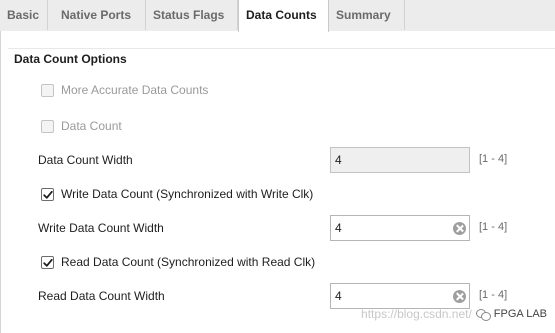 The height and width of the screenshot is (333, 555). Describe the element at coordinates (70, 59) in the screenshot. I see `section-title: Data Count Options` at that location.